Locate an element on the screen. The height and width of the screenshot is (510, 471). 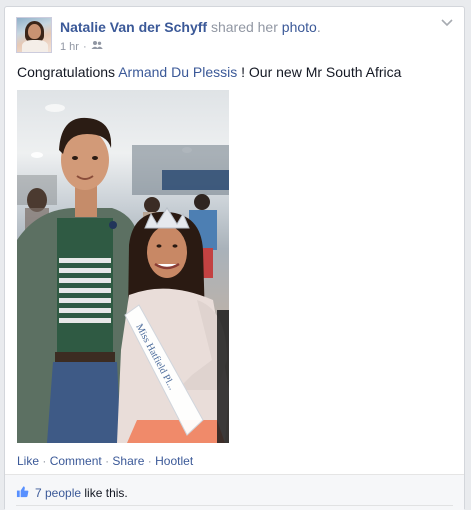
post-action-text: shared her photo. is located at coordinates (265, 27).